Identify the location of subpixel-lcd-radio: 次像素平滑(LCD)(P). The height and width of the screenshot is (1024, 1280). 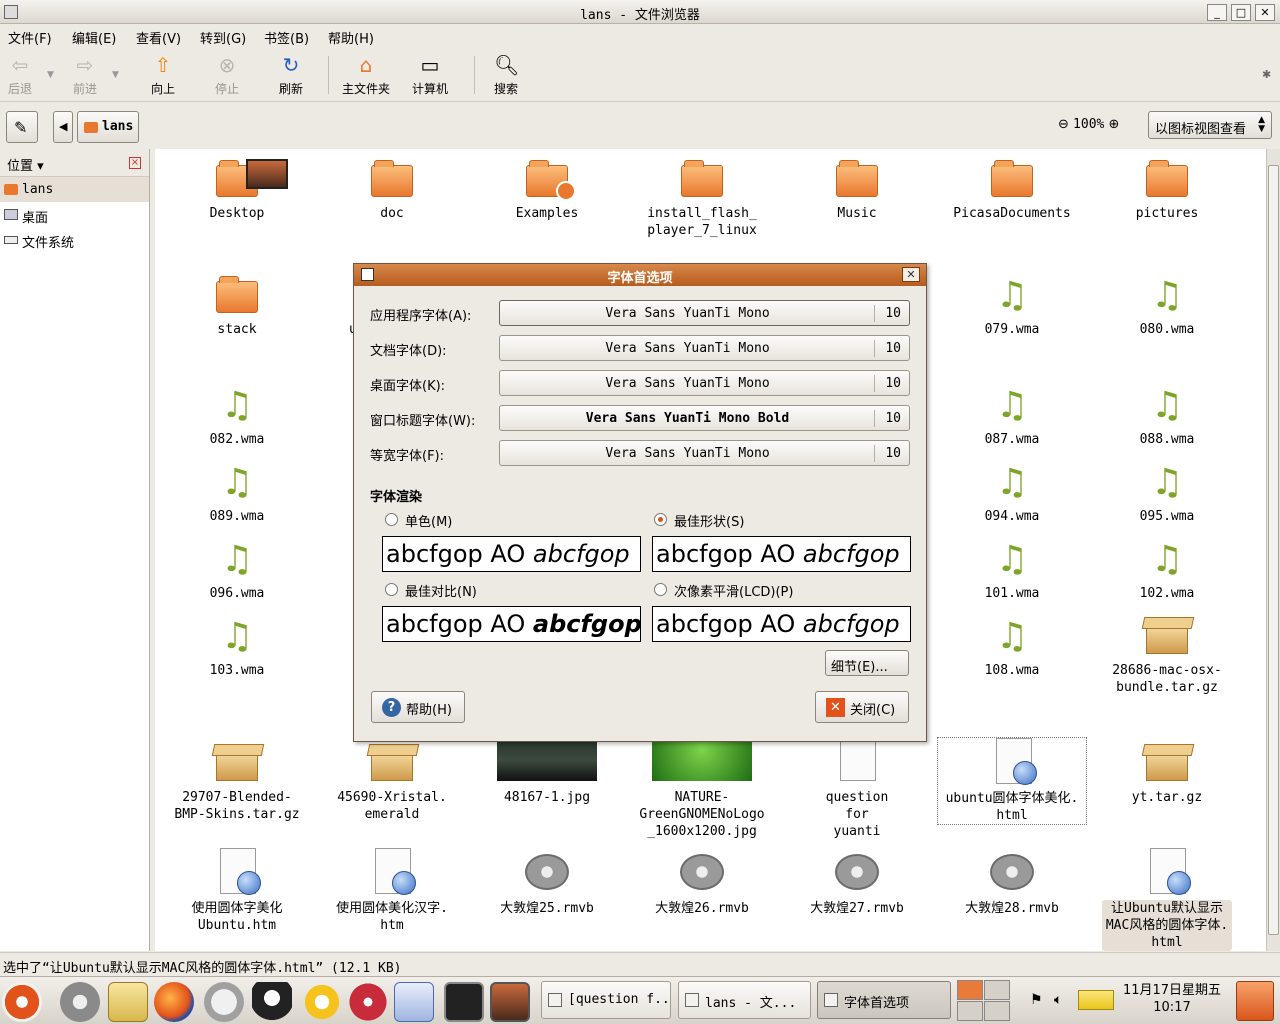
(723, 590).